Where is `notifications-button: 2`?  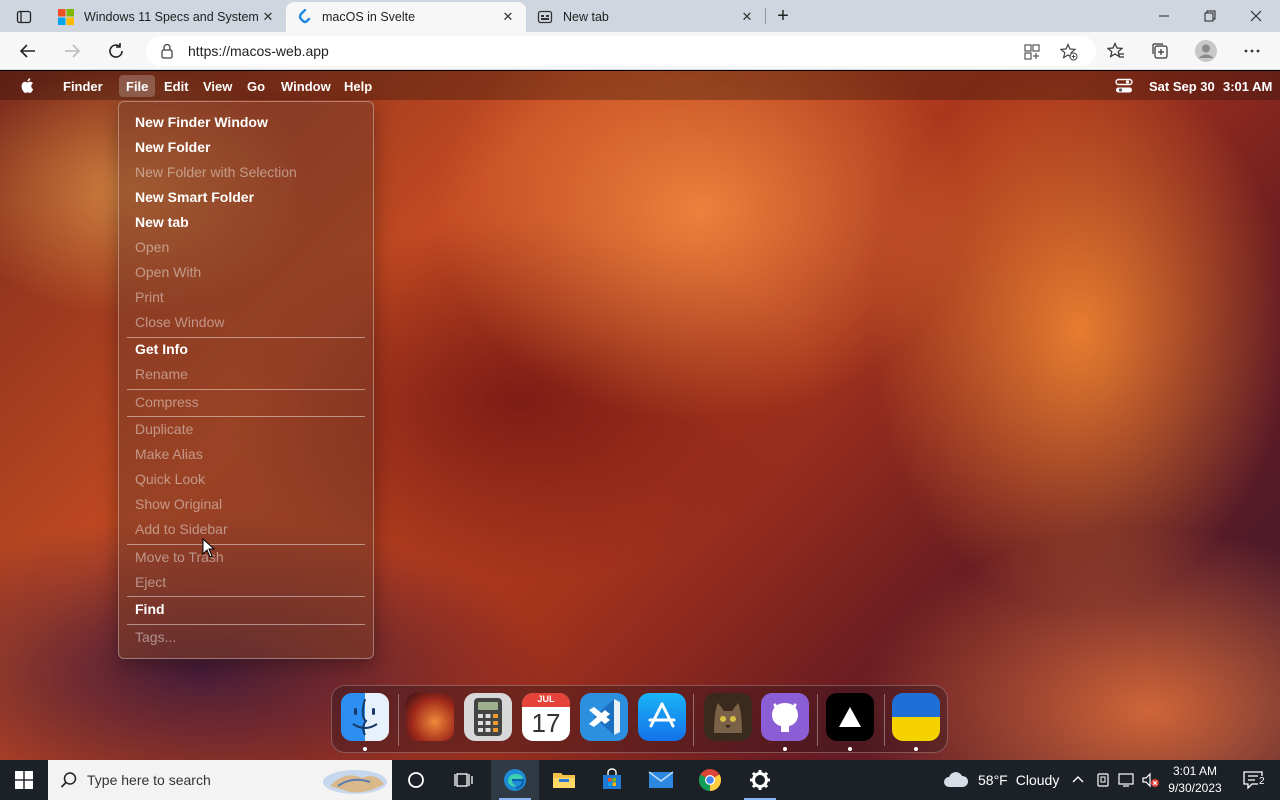
notifications-button: 2 is located at coordinates (1253, 780).